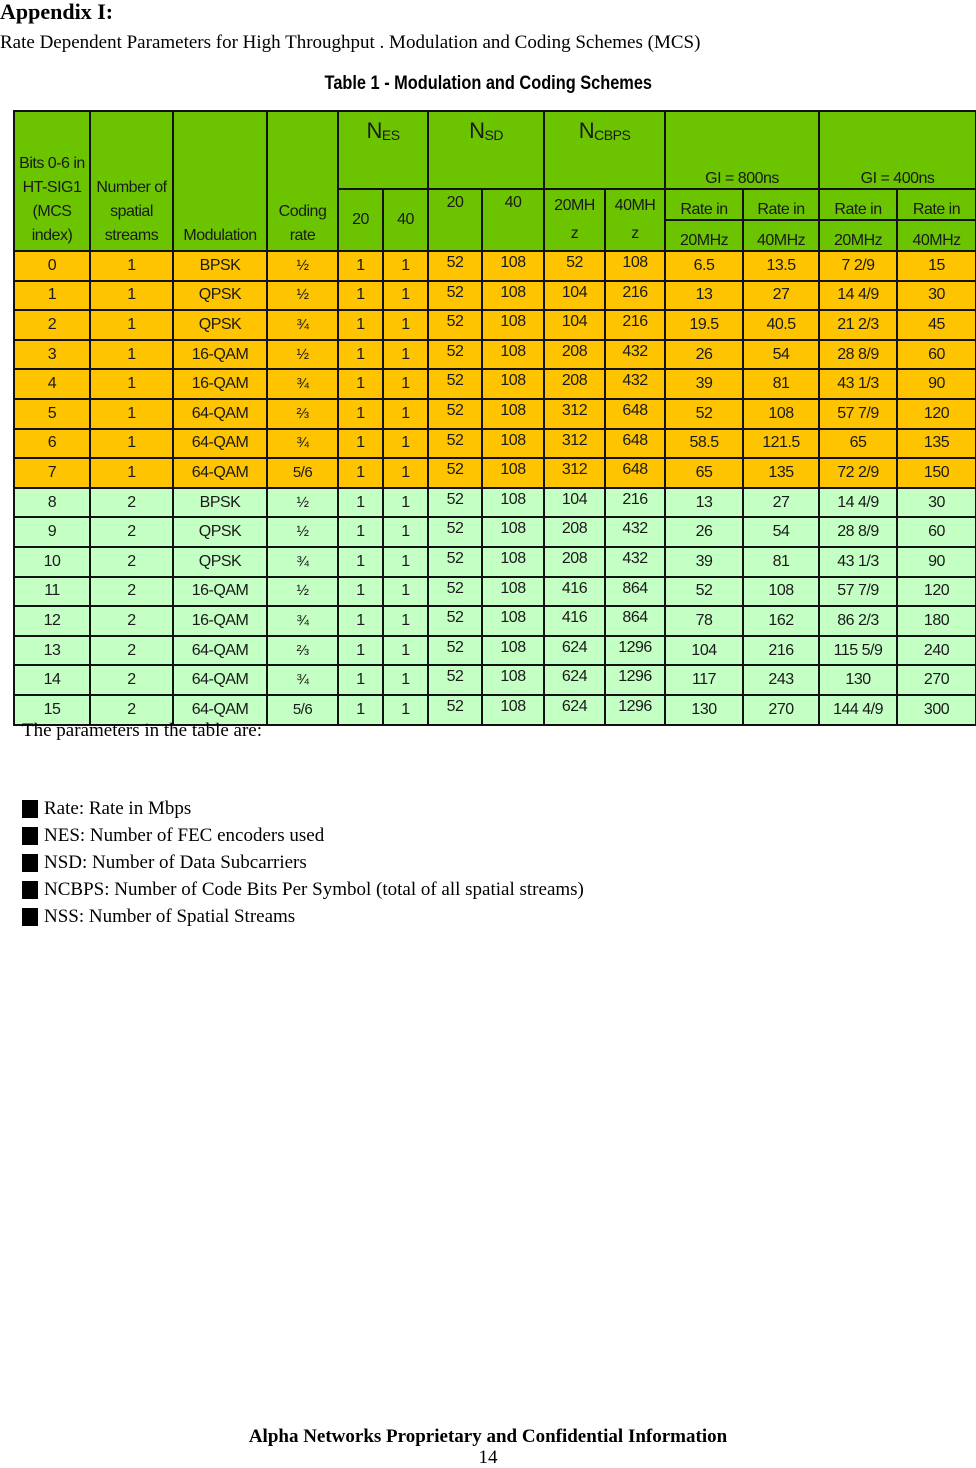 The height and width of the screenshot is (1468, 976). I want to click on header-gi400-40mhz: 40MHz, so click(936, 235).